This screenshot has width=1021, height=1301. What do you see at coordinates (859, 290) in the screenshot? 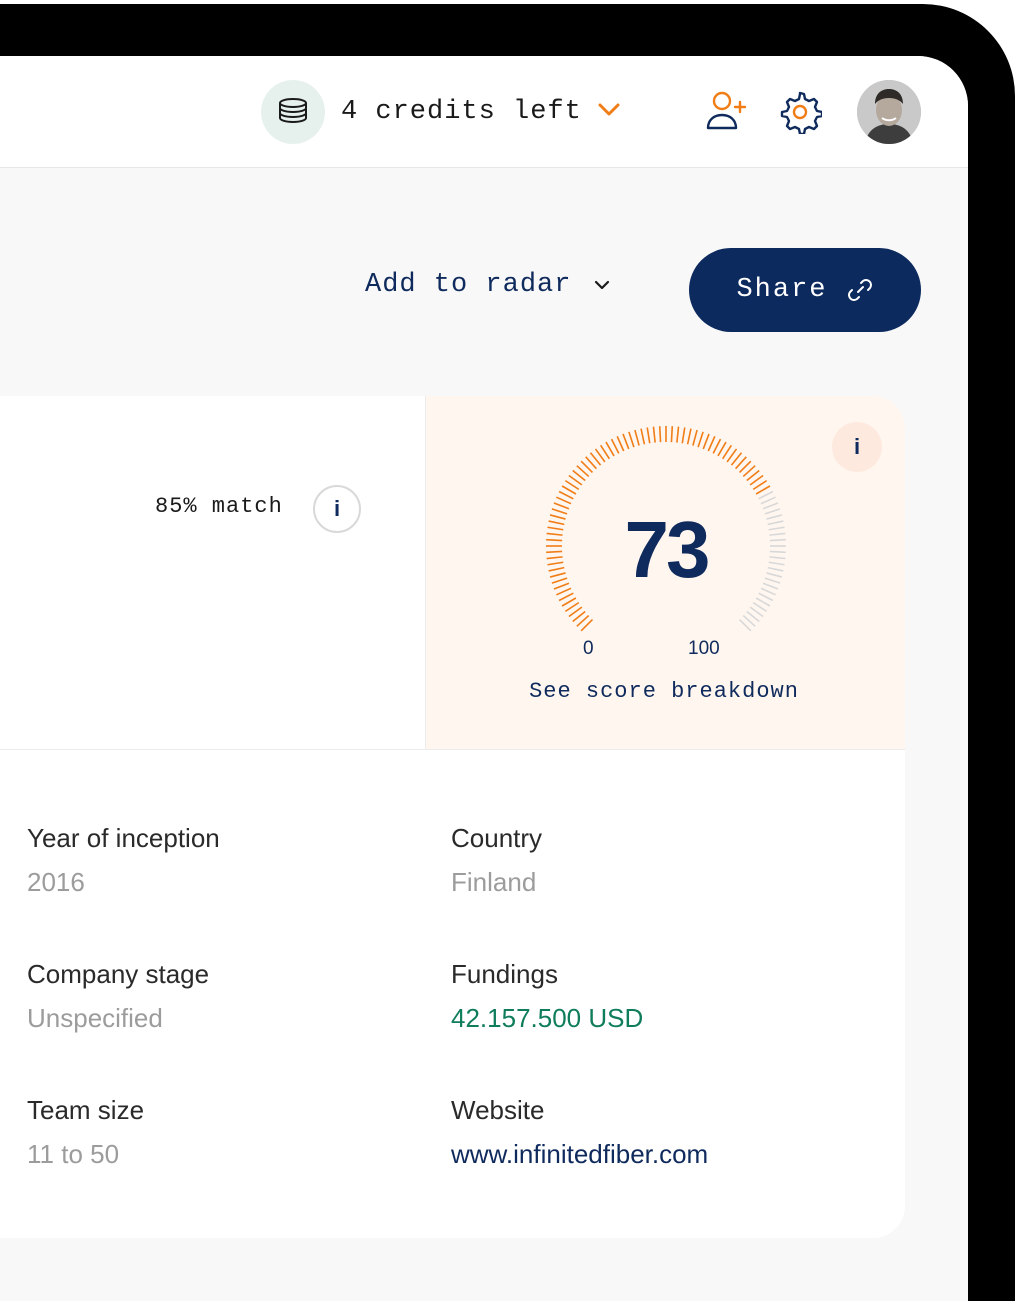
I see `link-icon` at bounding box center [859, 290].